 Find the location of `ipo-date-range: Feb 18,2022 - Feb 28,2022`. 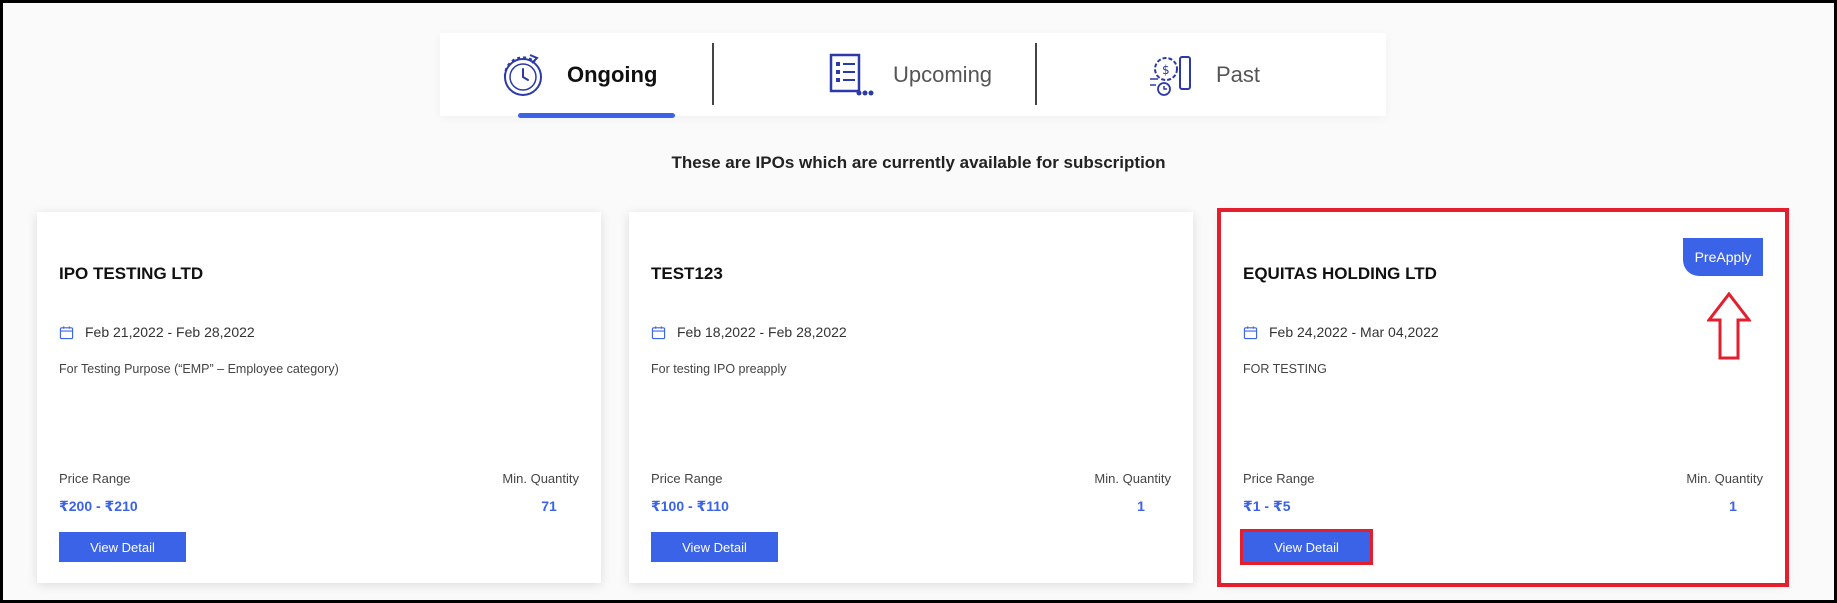

ipo-date-range: Feb 18,2022 - Feb 28,2022 is located at coordinates (749, 332).